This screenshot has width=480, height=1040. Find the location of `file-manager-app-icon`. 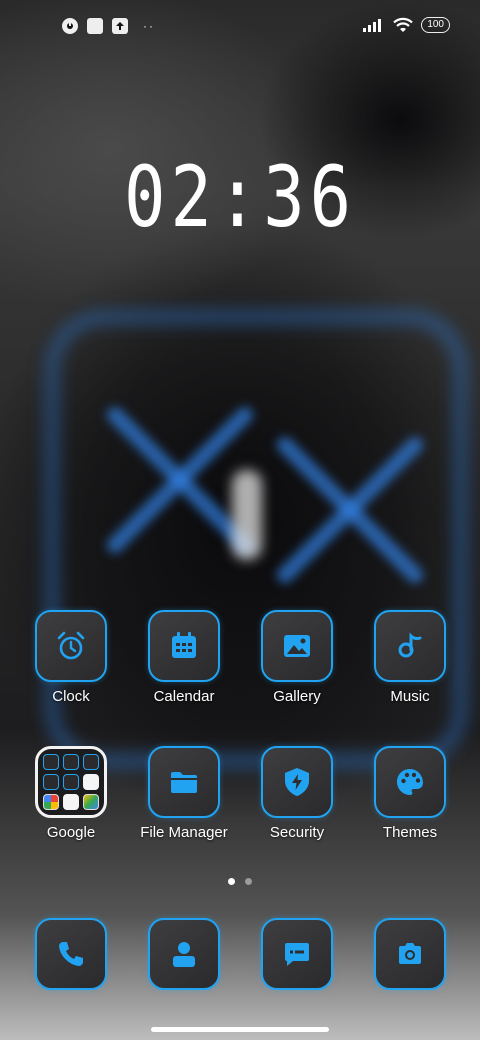

file-manager-app-icon is located at coordinates (184, 782).